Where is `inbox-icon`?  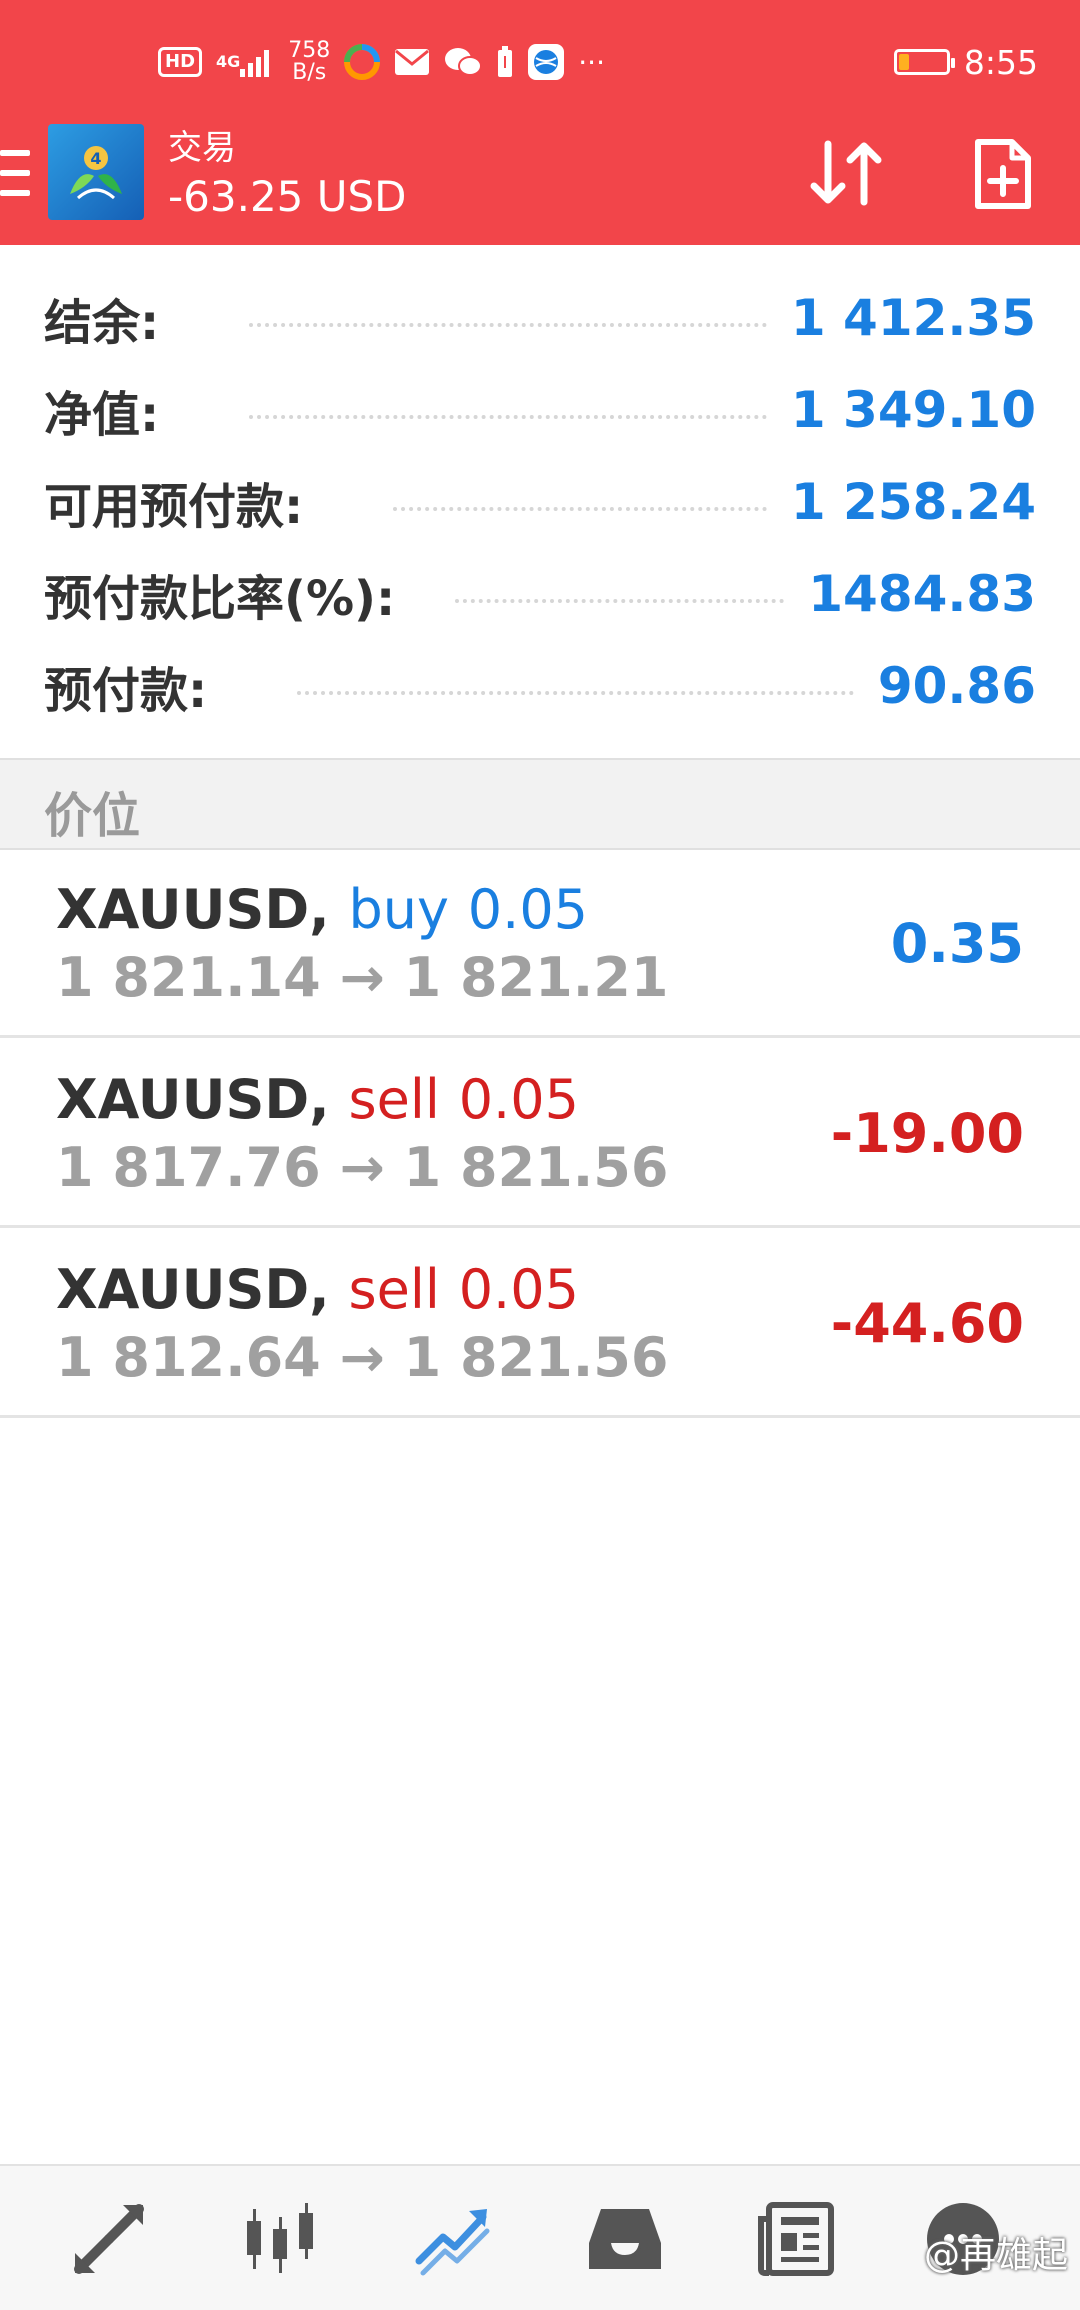 inbox-icon is located at coordinates (625, 2239).